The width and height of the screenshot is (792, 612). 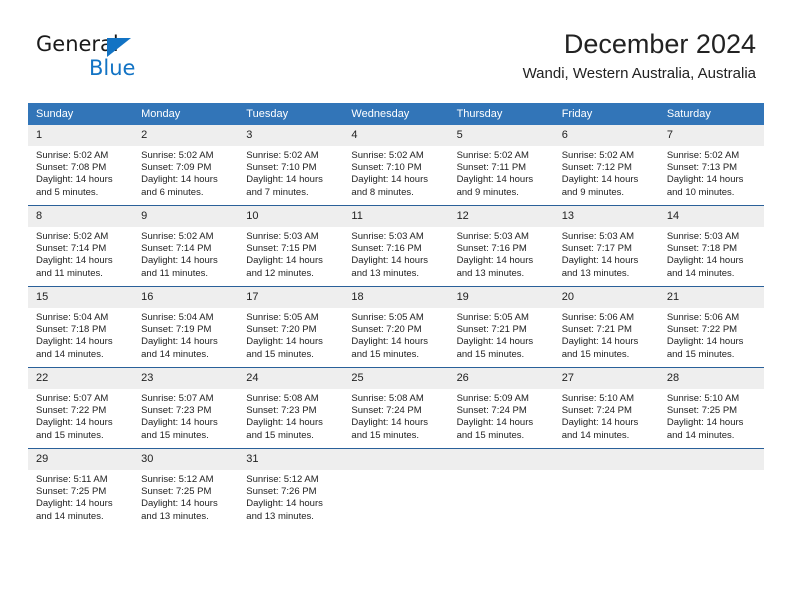 What do you see at coordinates (703, 317) in the screenshot?
I see `sunrise-text: Sunrise: 5:06 AM` at bounding box center [703, 317].